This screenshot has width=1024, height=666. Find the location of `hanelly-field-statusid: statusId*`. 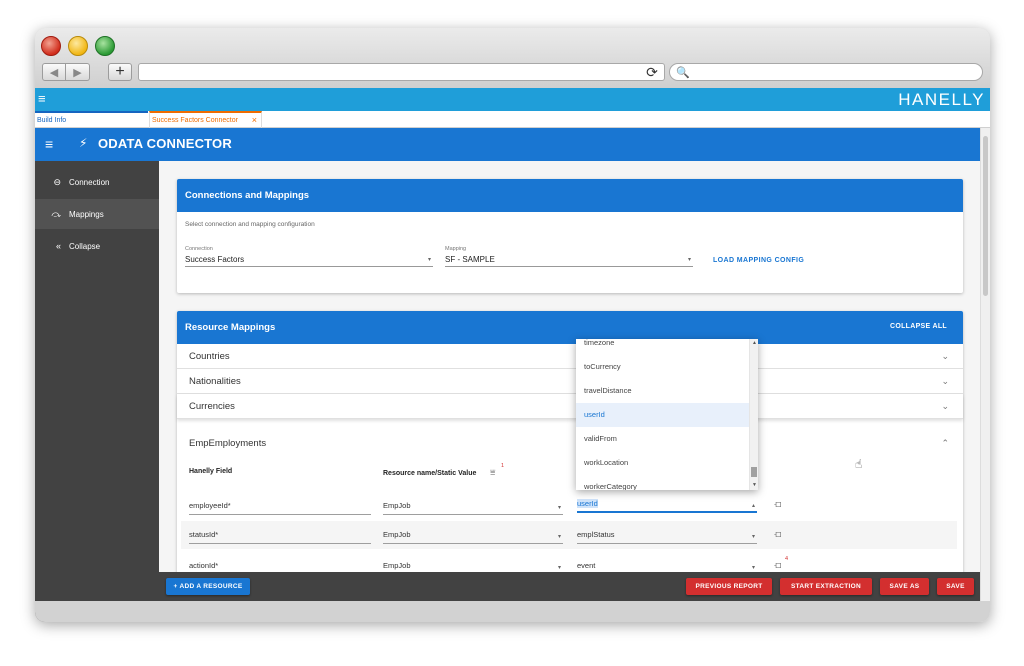

hanelly-field-statusid: statusId* is located at coordinates (280, 537).